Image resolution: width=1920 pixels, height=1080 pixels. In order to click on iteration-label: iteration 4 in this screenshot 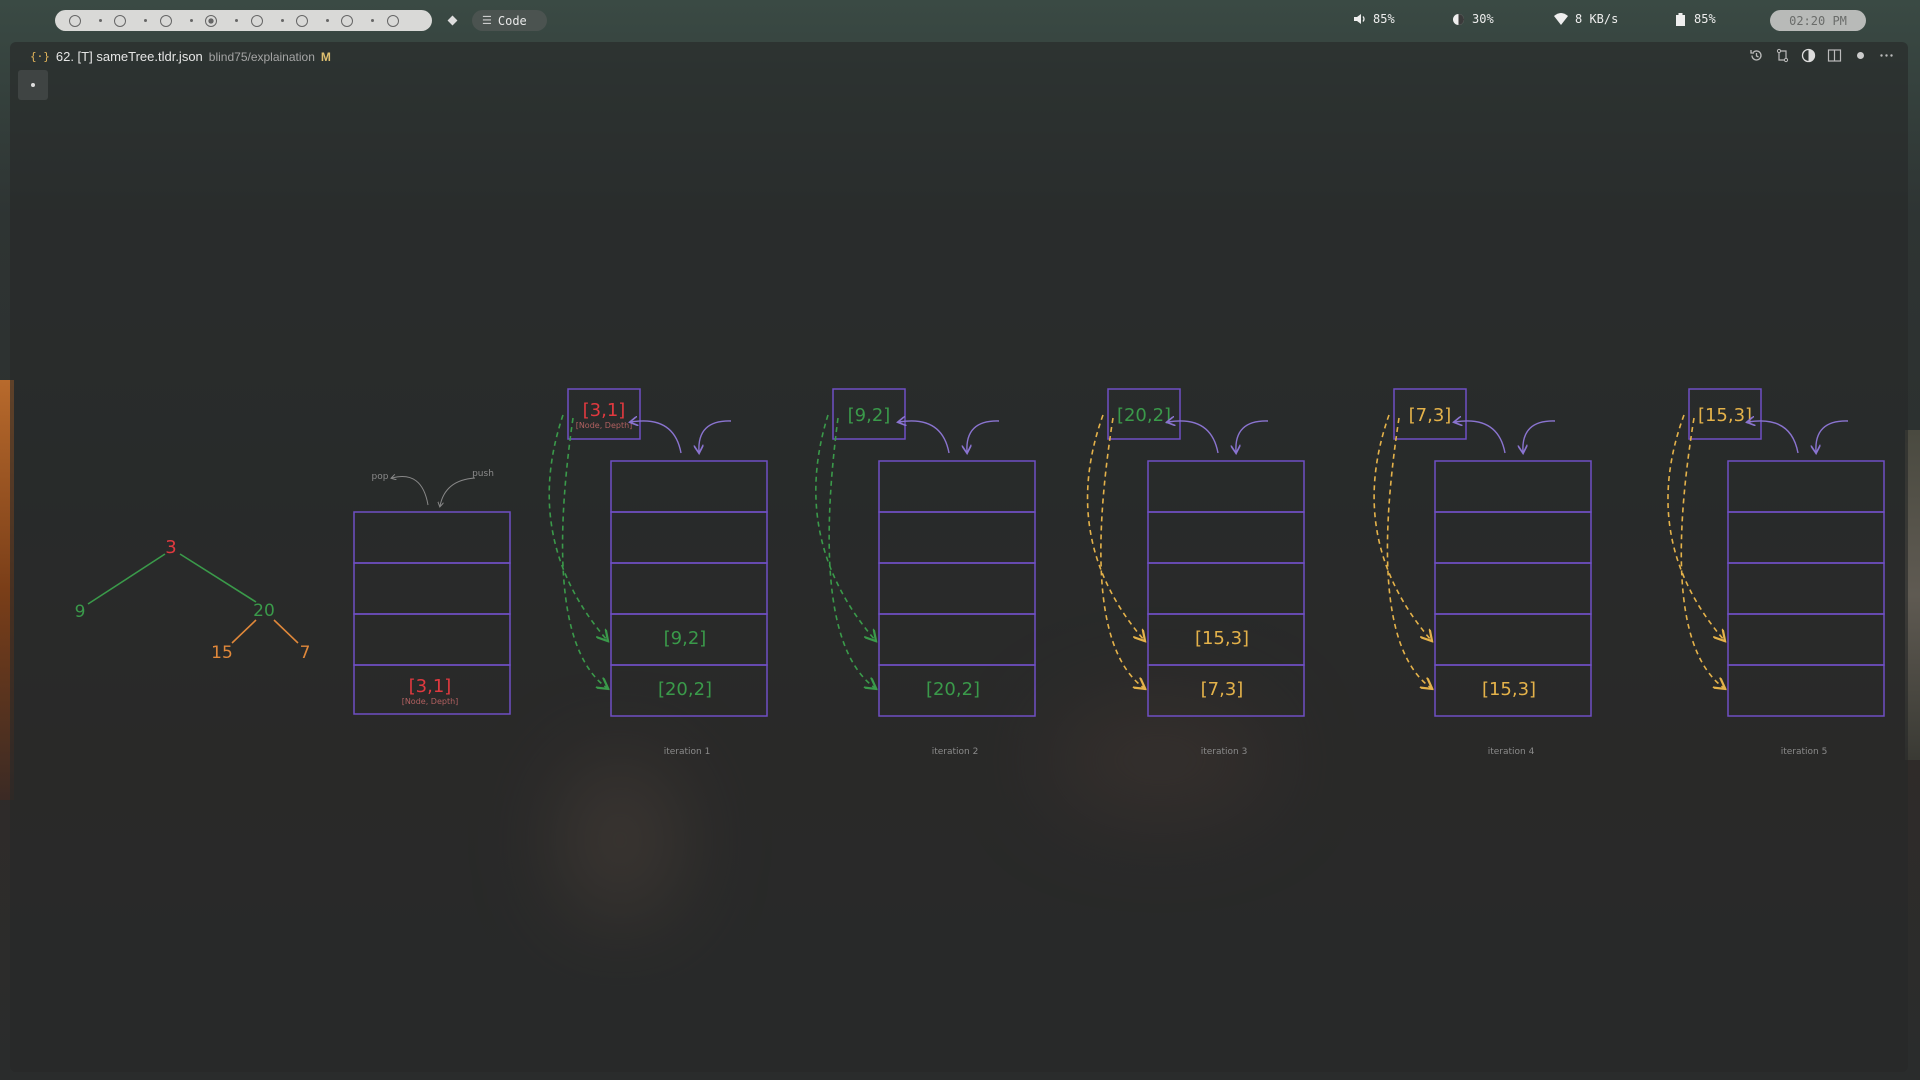, I will do `click(1511, 752)`.